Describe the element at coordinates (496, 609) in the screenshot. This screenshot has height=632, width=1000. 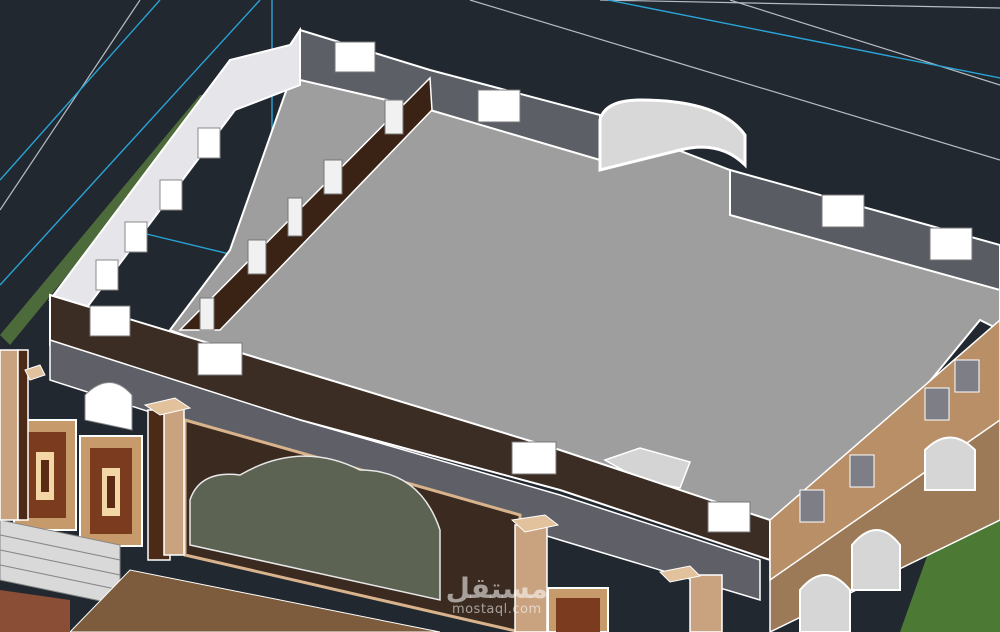
I see `watermark-latin: mostaql.com` at that location.